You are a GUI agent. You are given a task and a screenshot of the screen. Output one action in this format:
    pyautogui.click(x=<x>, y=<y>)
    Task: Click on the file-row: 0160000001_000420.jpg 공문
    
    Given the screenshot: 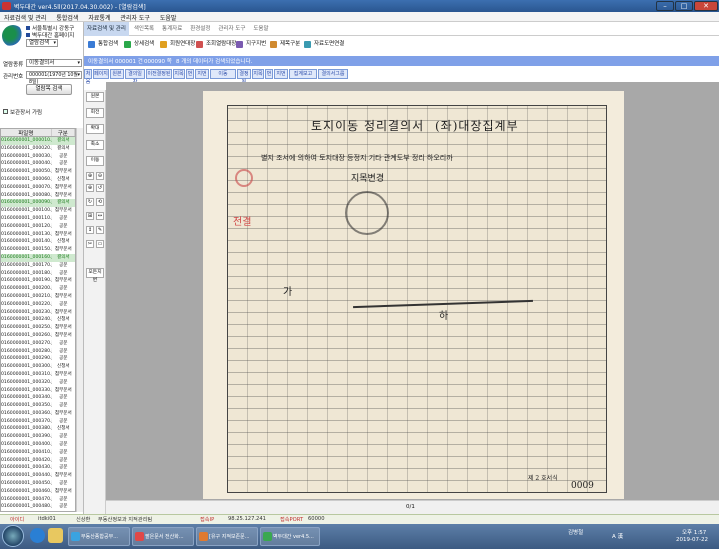 What is the action you would take?
    pyautogui.click(x=38, y=461)
    